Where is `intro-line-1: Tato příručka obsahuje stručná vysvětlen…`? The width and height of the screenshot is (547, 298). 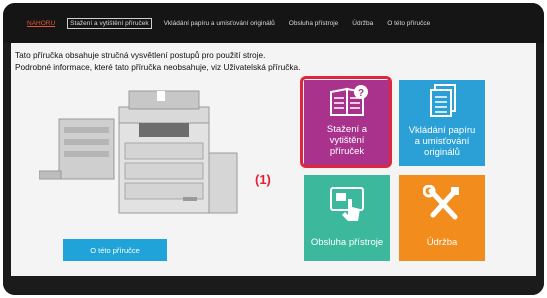 intro-line-1: Tato příručka obsahuje stručná vysvětlen… is located at coordinates (140, 55).